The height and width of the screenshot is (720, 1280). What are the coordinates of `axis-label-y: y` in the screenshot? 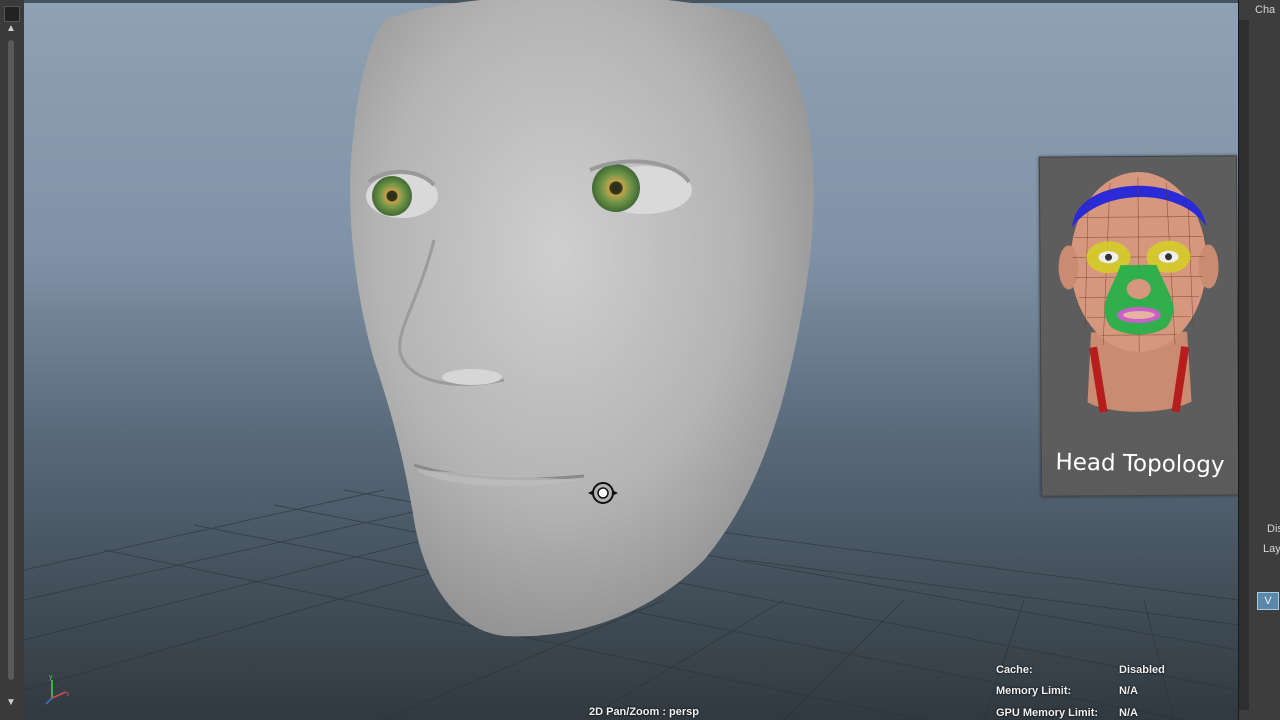 It's located at (51, 677).